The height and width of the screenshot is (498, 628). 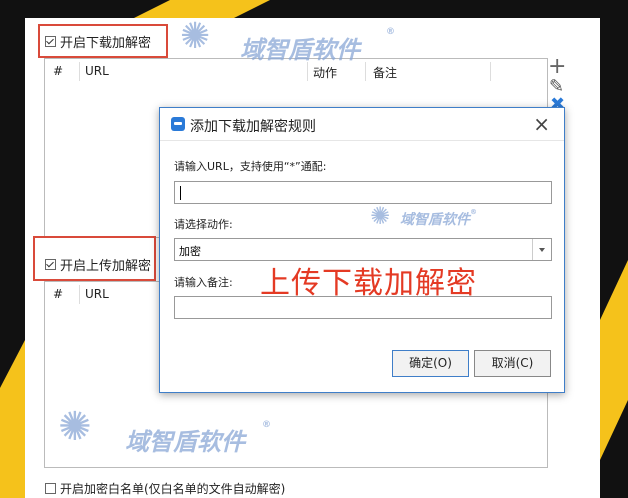 I want to click on cancel-button: 取消(C), so click(x=512, y=363).